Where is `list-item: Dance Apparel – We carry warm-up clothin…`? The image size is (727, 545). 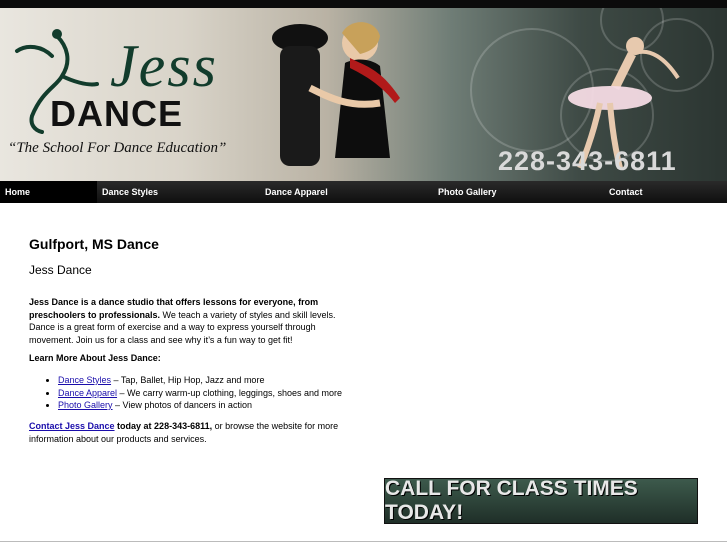
list-item: Dance Apparel – We carry warm-up clothin… is located at coordinates (200, 393).